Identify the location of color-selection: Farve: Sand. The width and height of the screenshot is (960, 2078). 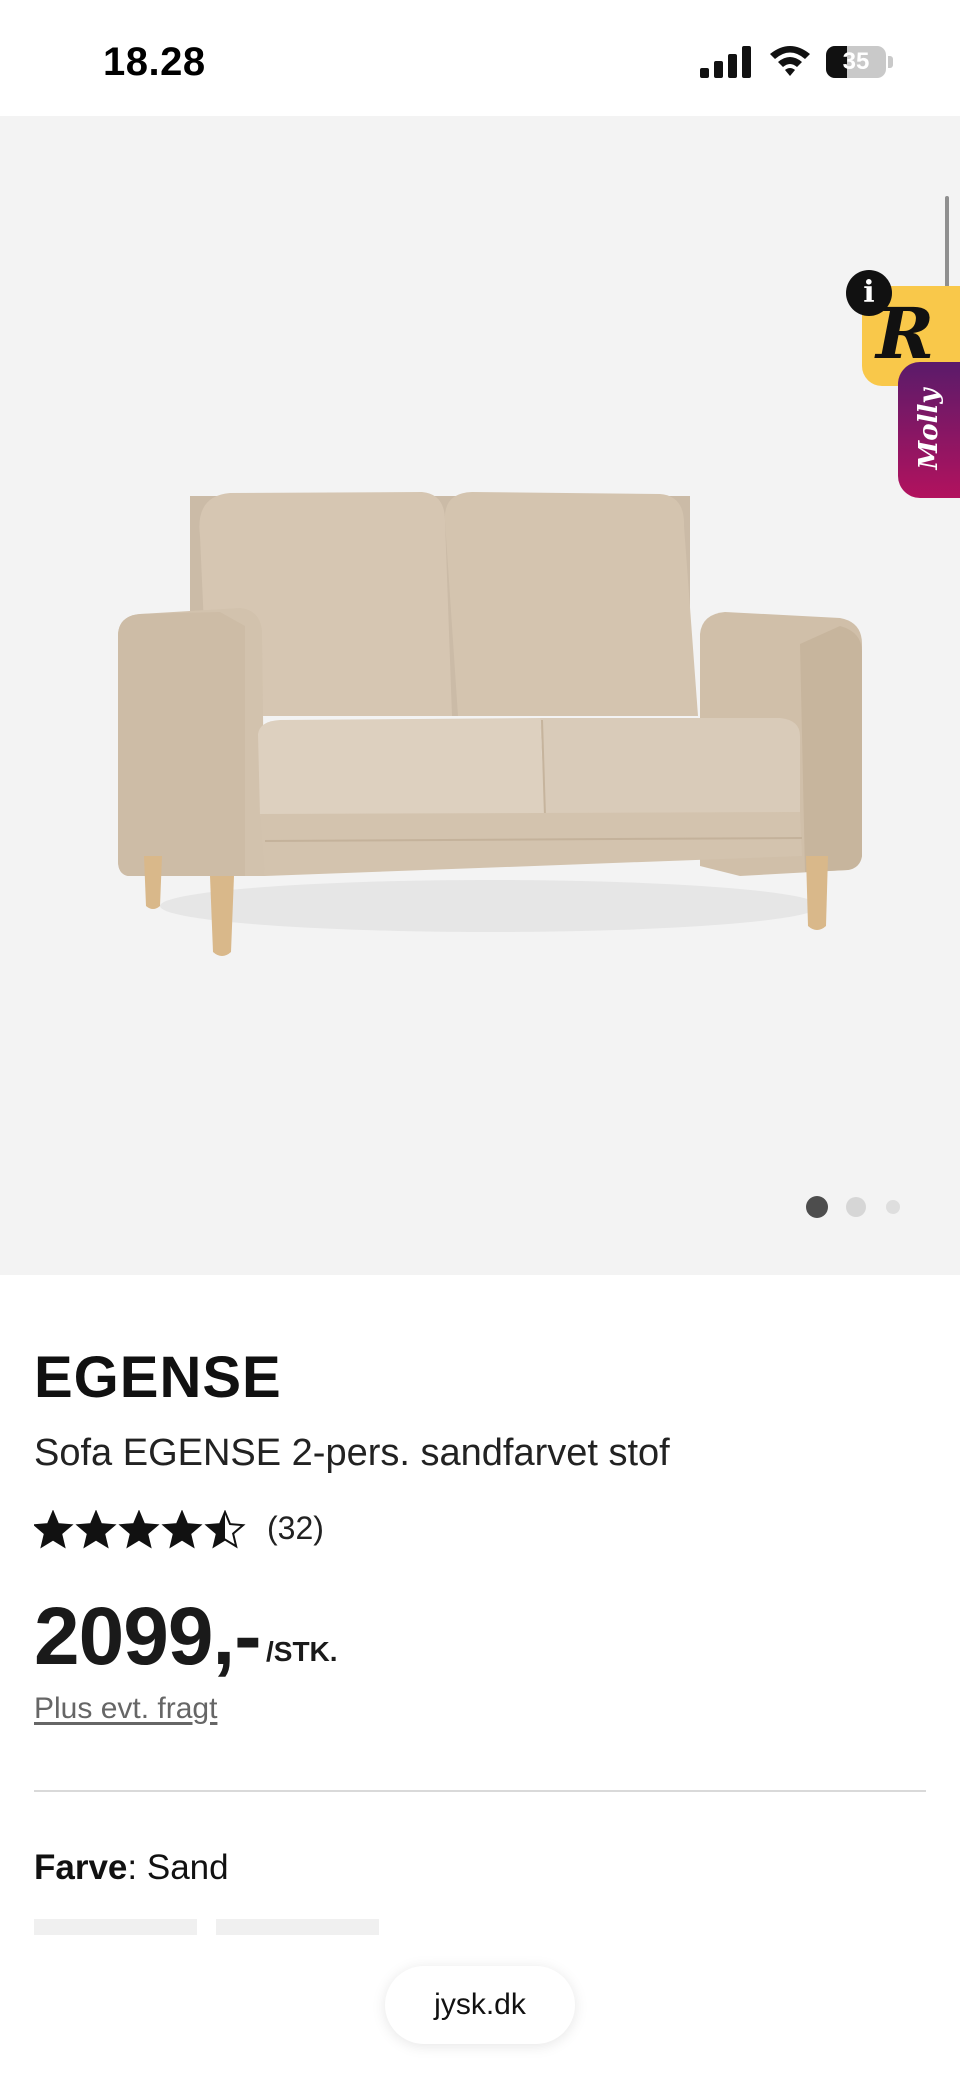
(131, 1868).